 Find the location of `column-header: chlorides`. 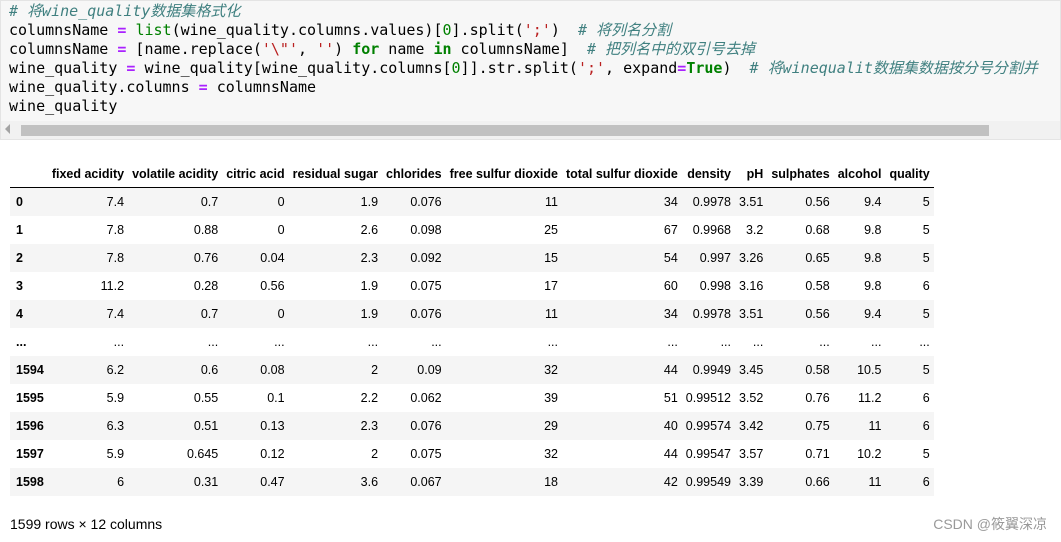

column-header: chlorides is located at coordinates (414, 174).